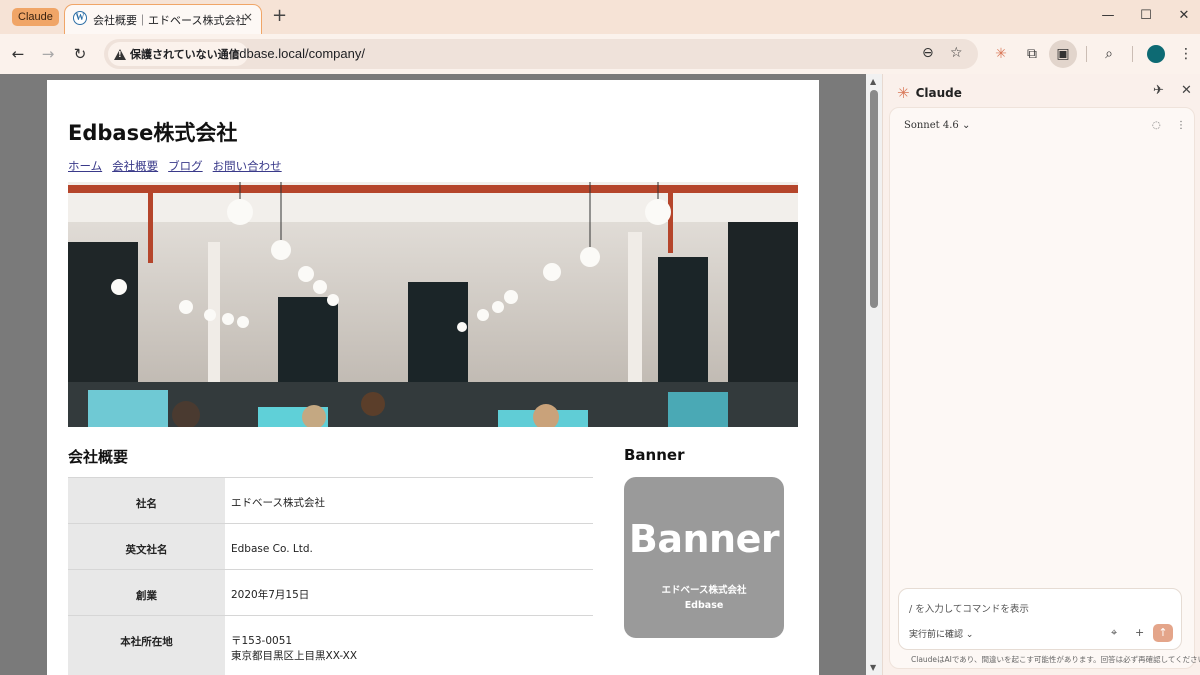 This screenshot has width=1200, height=675. Describe the element at coordinates (1186, 90) in the screenshot. I see `panel-close-icon: ✕` at that location.